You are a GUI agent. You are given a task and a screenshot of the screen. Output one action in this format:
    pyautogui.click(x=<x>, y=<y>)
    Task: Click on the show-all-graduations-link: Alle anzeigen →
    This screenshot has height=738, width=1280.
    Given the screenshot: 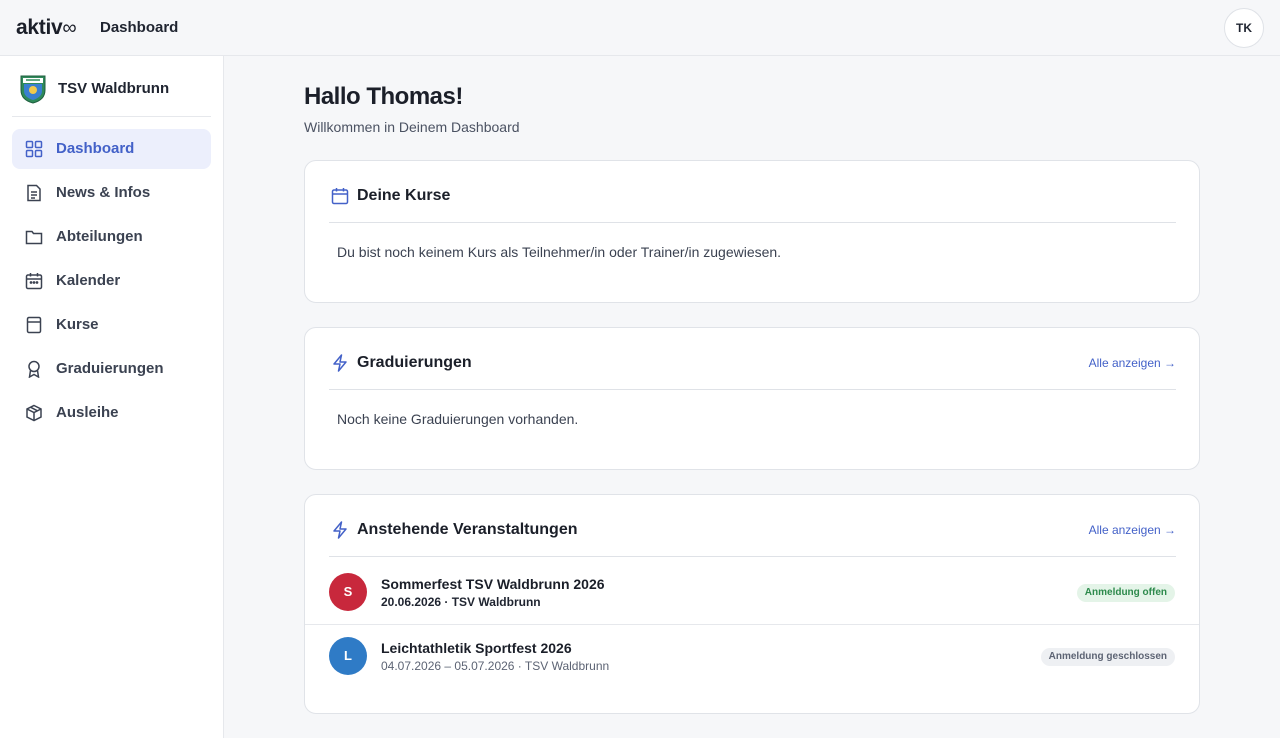 What is the action you would take?
    pyautogui.click(x=1132, y=363)
    